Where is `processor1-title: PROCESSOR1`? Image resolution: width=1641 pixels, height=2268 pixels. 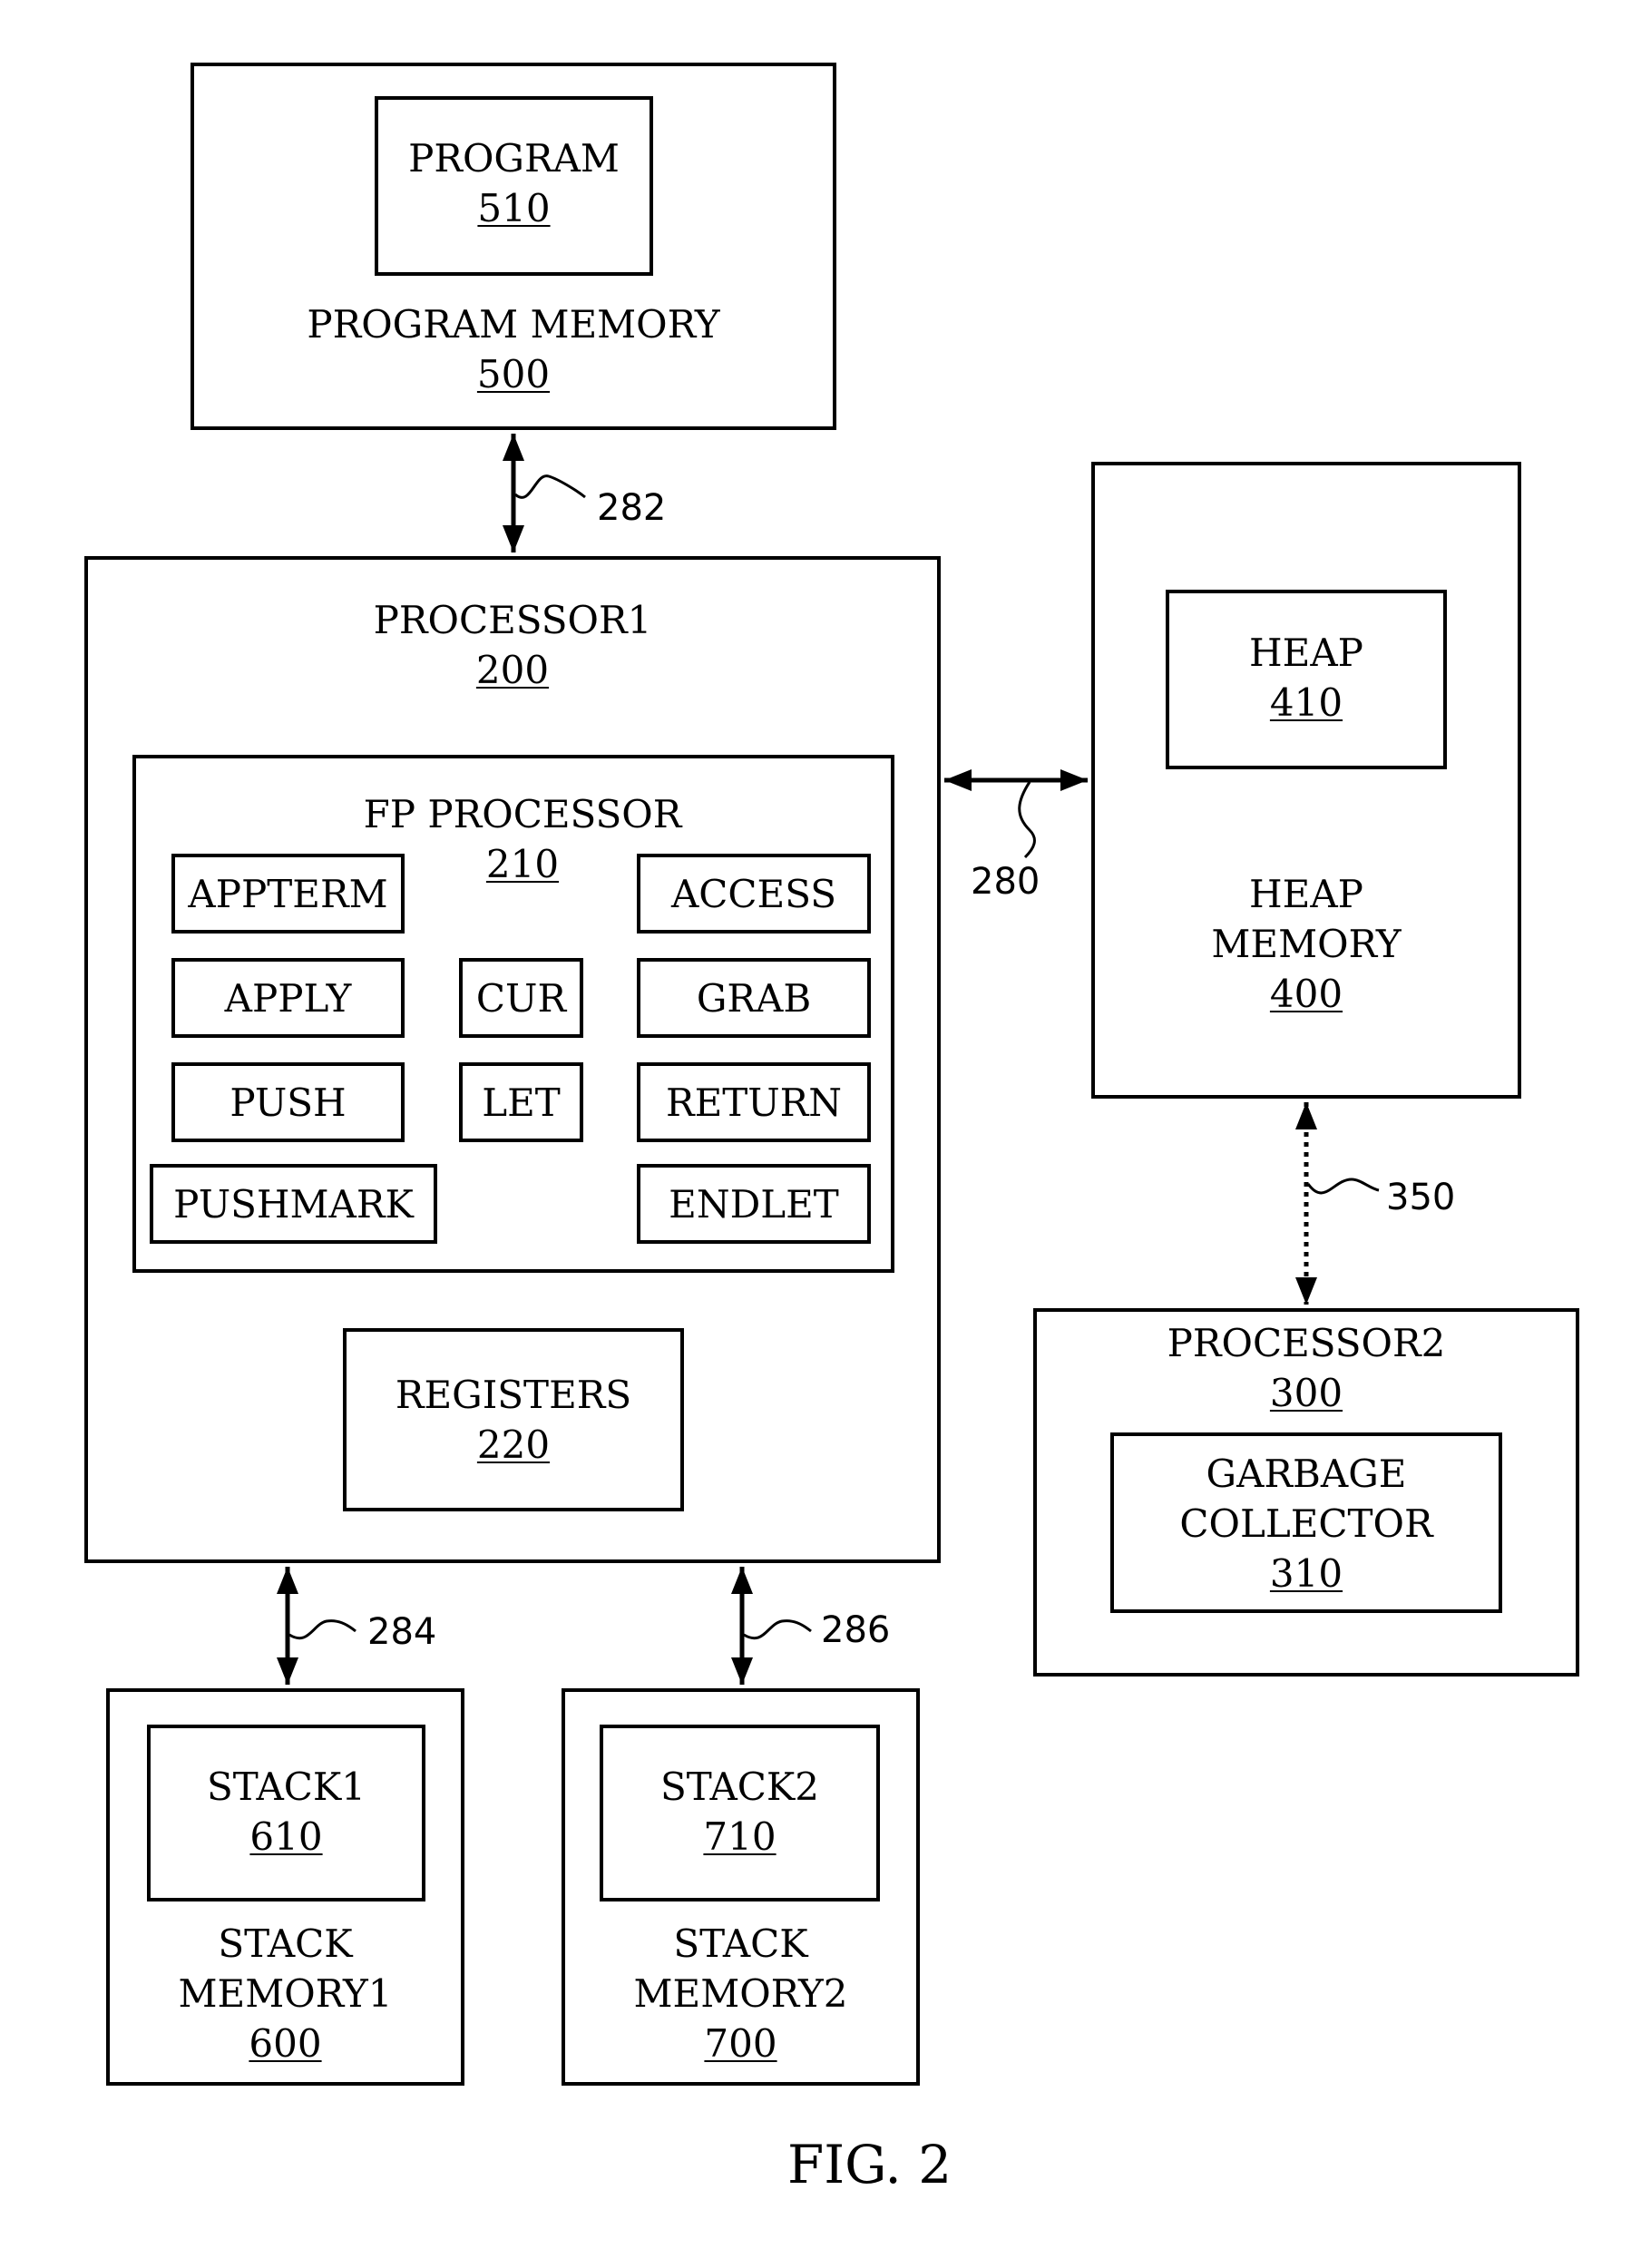 processor1-title: PROCESSOR1 is located at coordinates (512, 620).